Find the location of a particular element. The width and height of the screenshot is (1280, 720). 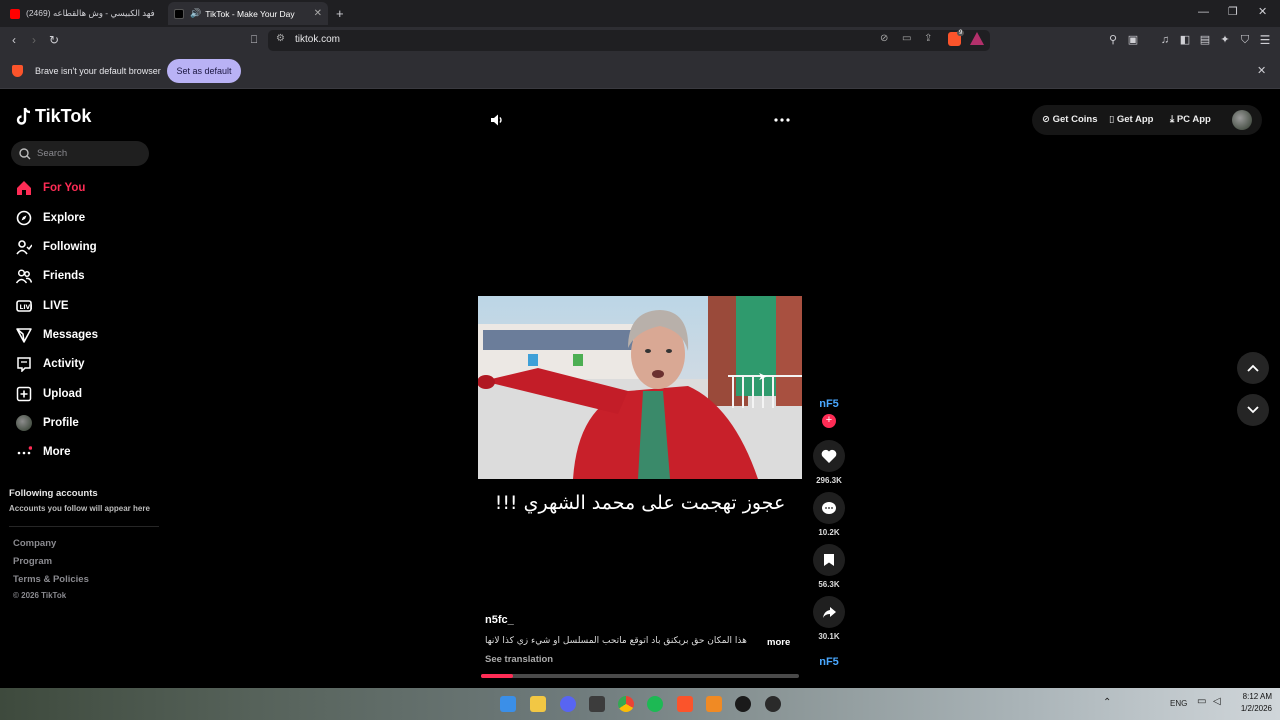

mouse-cursor: ➤ is located at coordinates (763, 377).